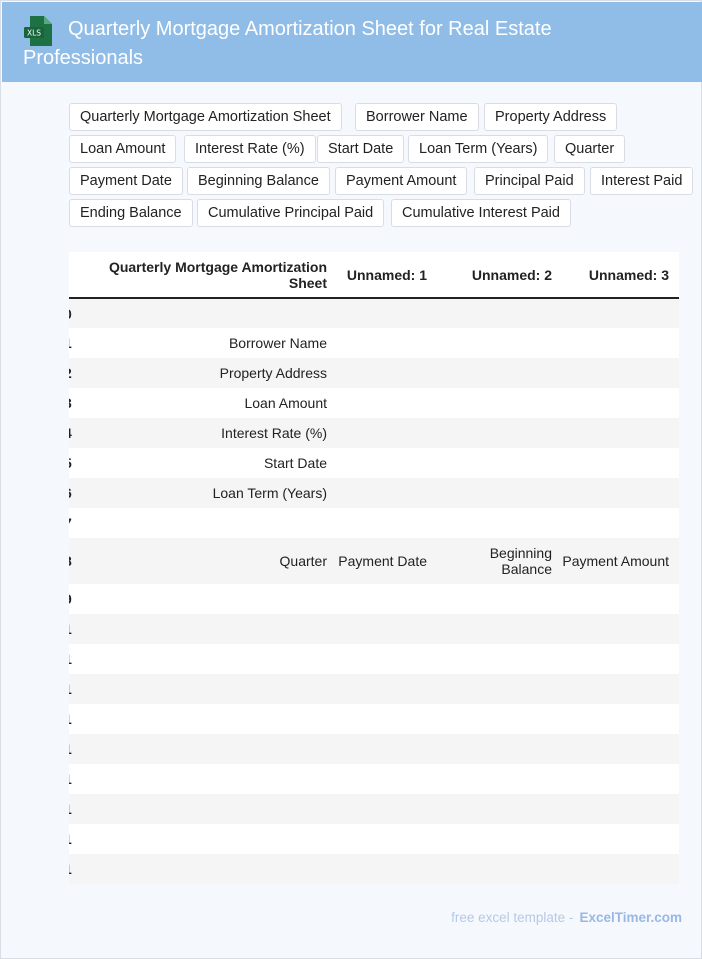 The image size is (702, 959). I want to click on row-index-label: 13, so click(70, 719).